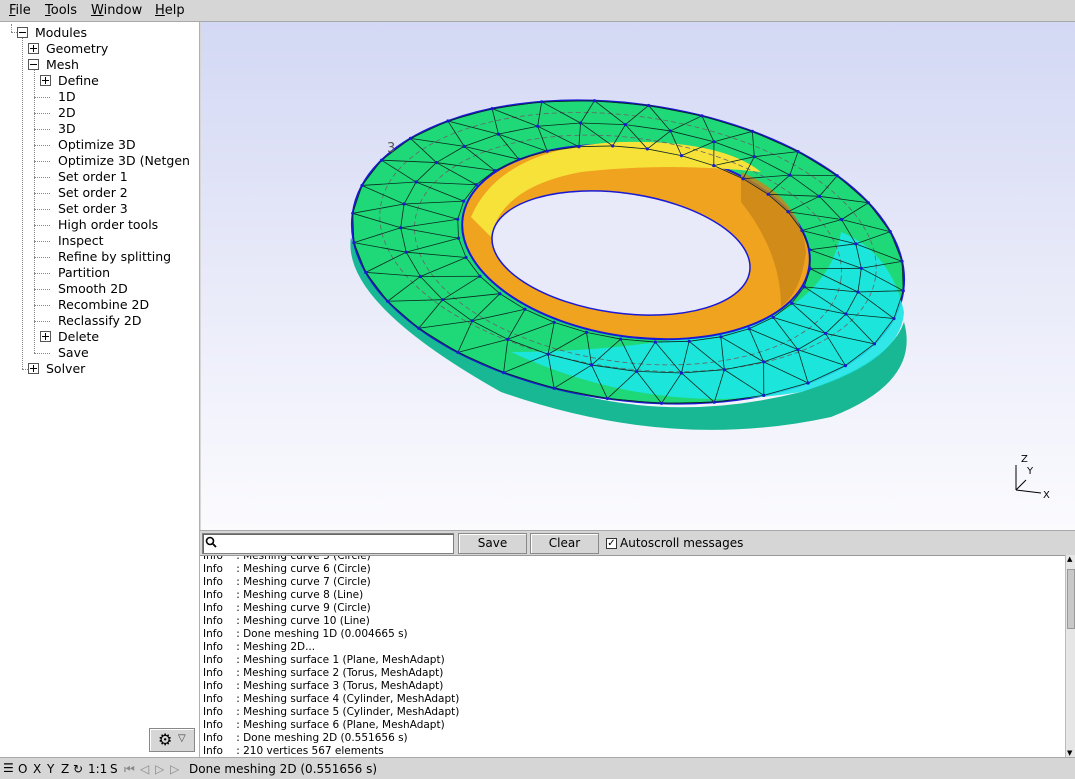 The image size is (1075, 779). I want to click on menu-help: Help, so click(170, 10).